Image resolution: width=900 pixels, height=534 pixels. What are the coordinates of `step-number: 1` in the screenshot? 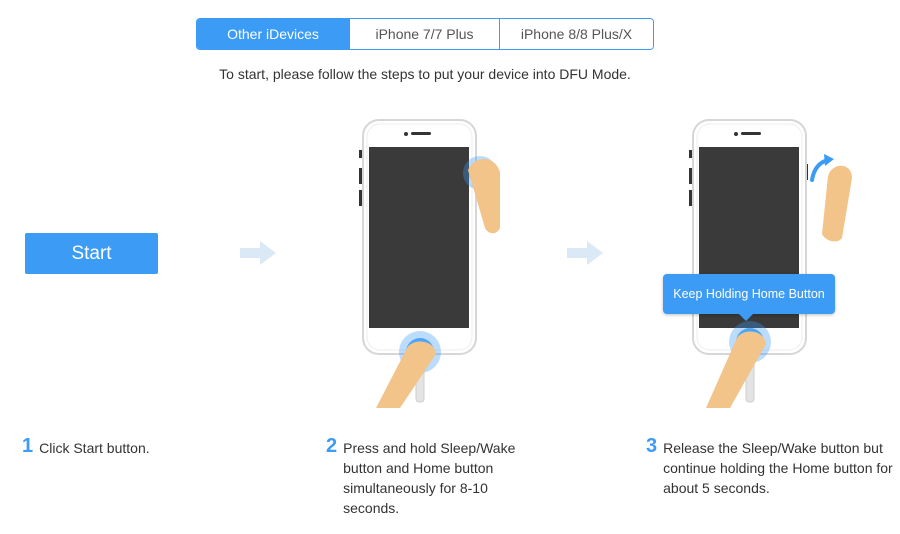 It's located at (28, 446).